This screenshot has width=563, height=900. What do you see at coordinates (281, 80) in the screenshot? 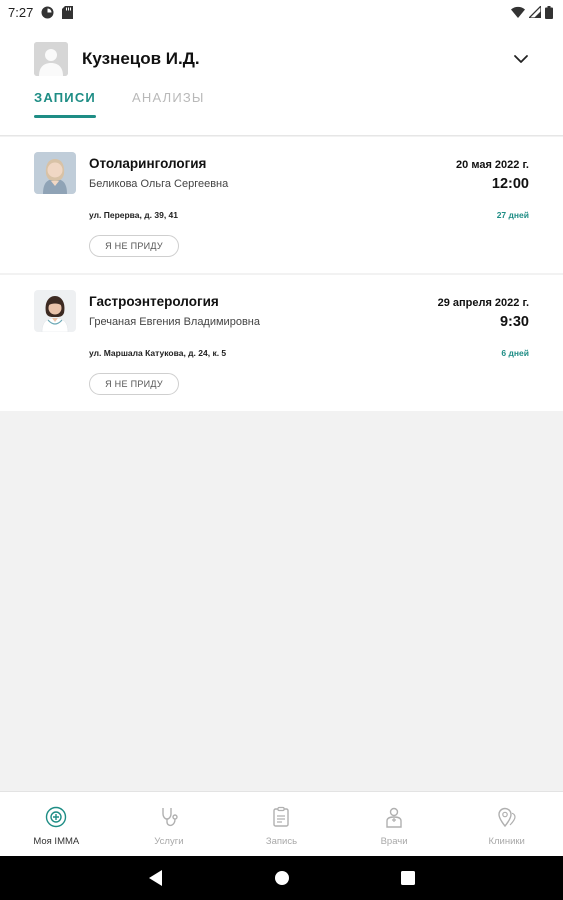
I see `header: Кузнецов И.Д. ЗАПИСИ АНАЛИЗЫ` at bounding box center [281, 80].